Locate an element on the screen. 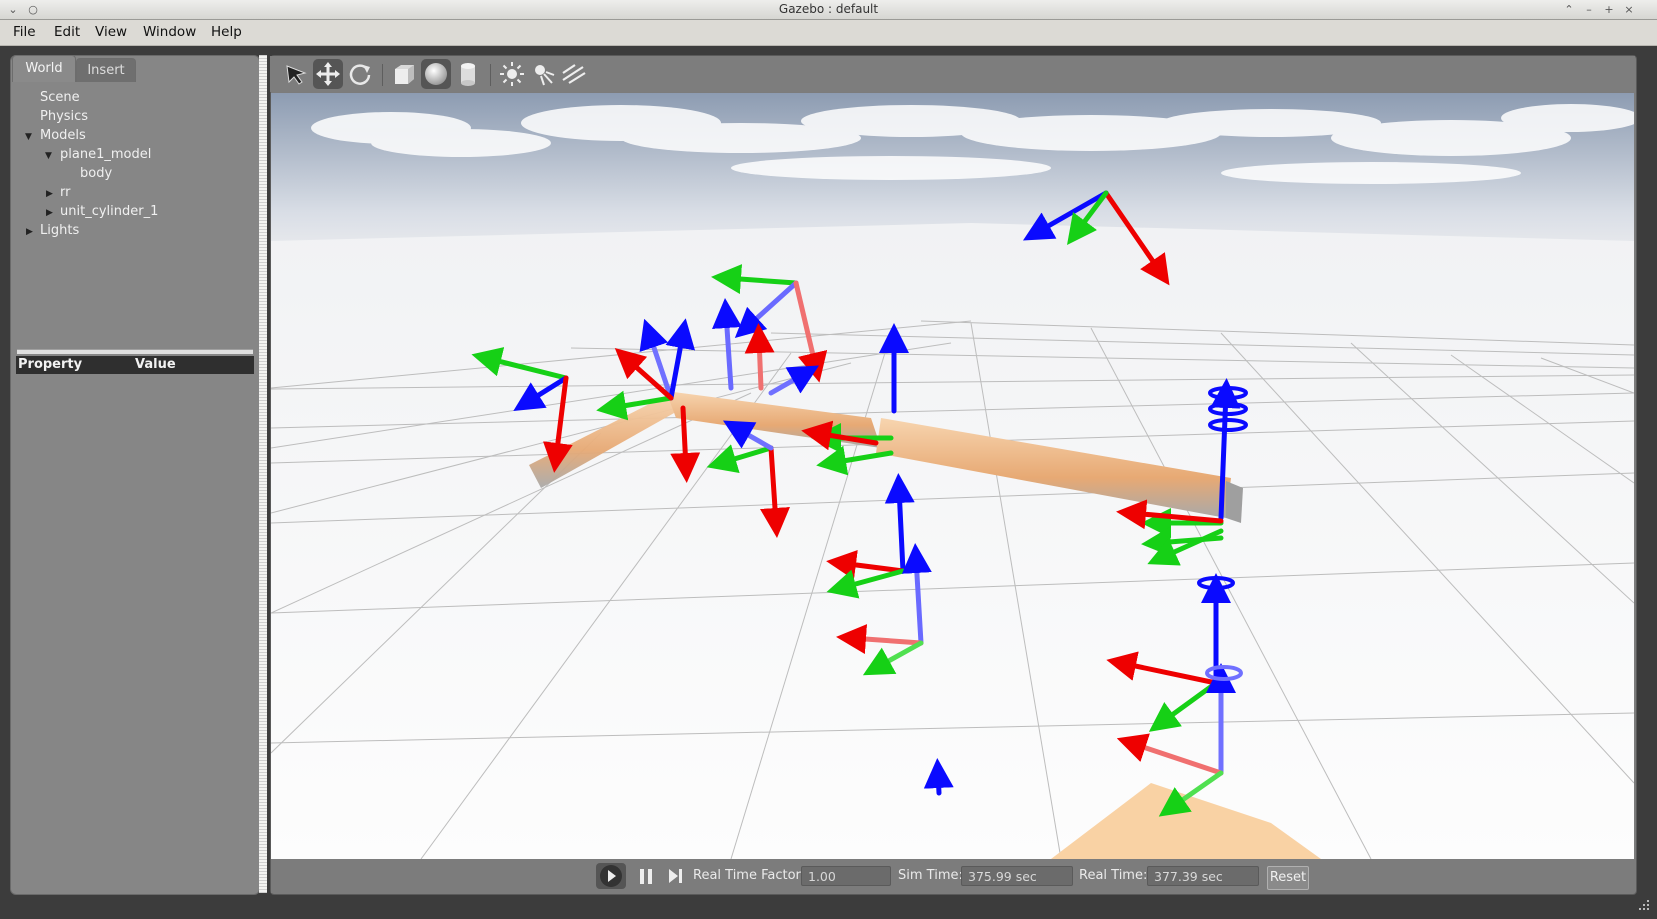  menu-help: Help is located at coordinates (226, 32).